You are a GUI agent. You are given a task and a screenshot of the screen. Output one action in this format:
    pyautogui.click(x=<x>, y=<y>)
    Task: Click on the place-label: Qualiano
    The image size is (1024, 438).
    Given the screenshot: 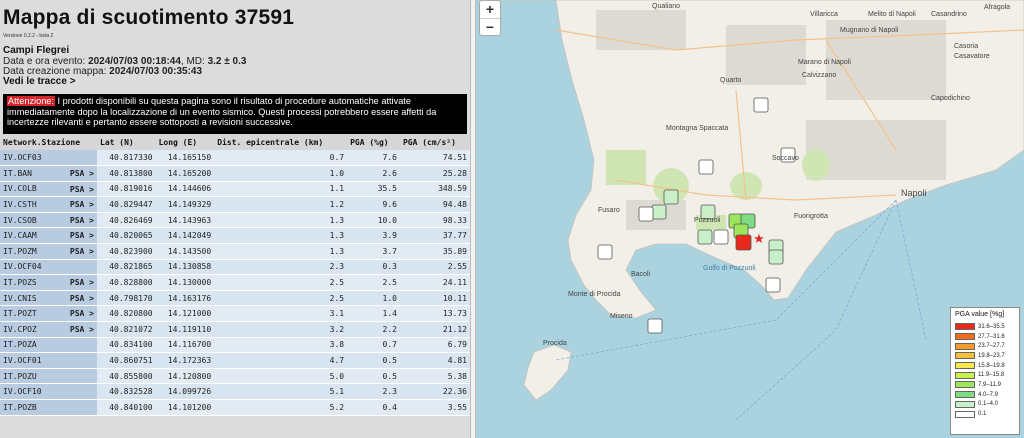 What is the action you would take?
    pyautogui.click(x=666, y=6)
    